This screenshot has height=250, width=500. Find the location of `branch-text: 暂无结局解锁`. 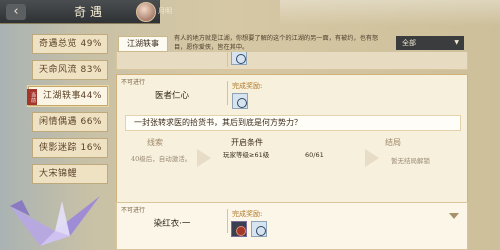

branch-text: 暂无结局解锁 is located at coordinates (410, 161).